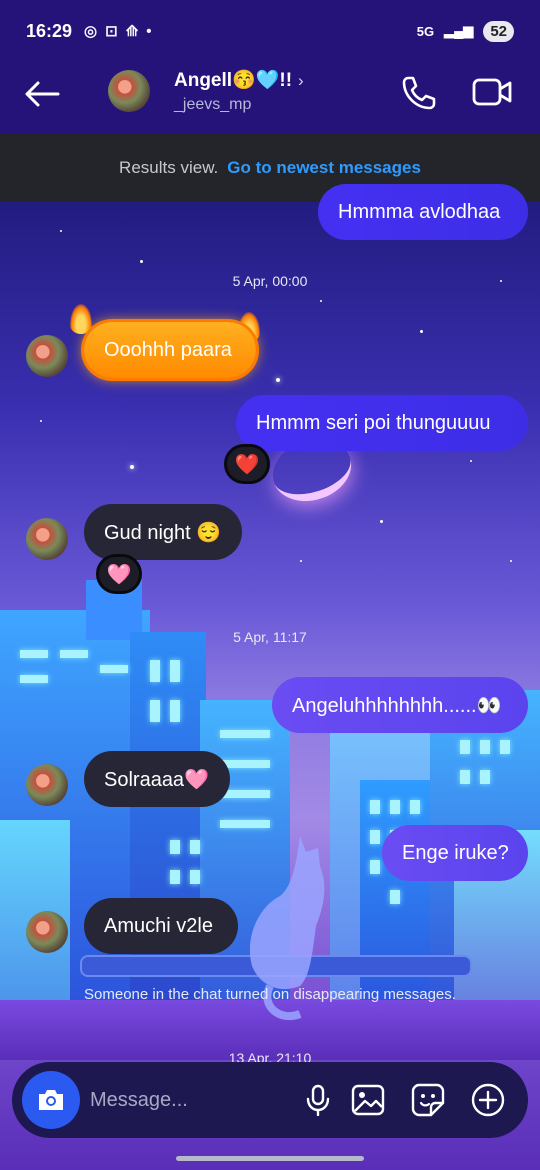 This screenshot has width=540, height=1170. I want to click on video-call-icon, so click(492, 92).